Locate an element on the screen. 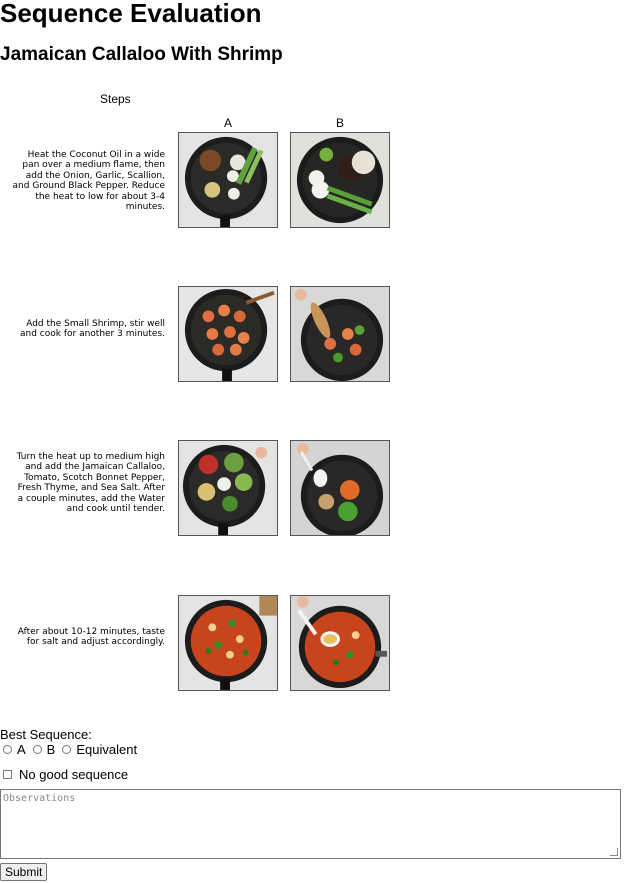 This screenshot has width=626, height=883. option-a-label: A is located at coordinates (21, 749).